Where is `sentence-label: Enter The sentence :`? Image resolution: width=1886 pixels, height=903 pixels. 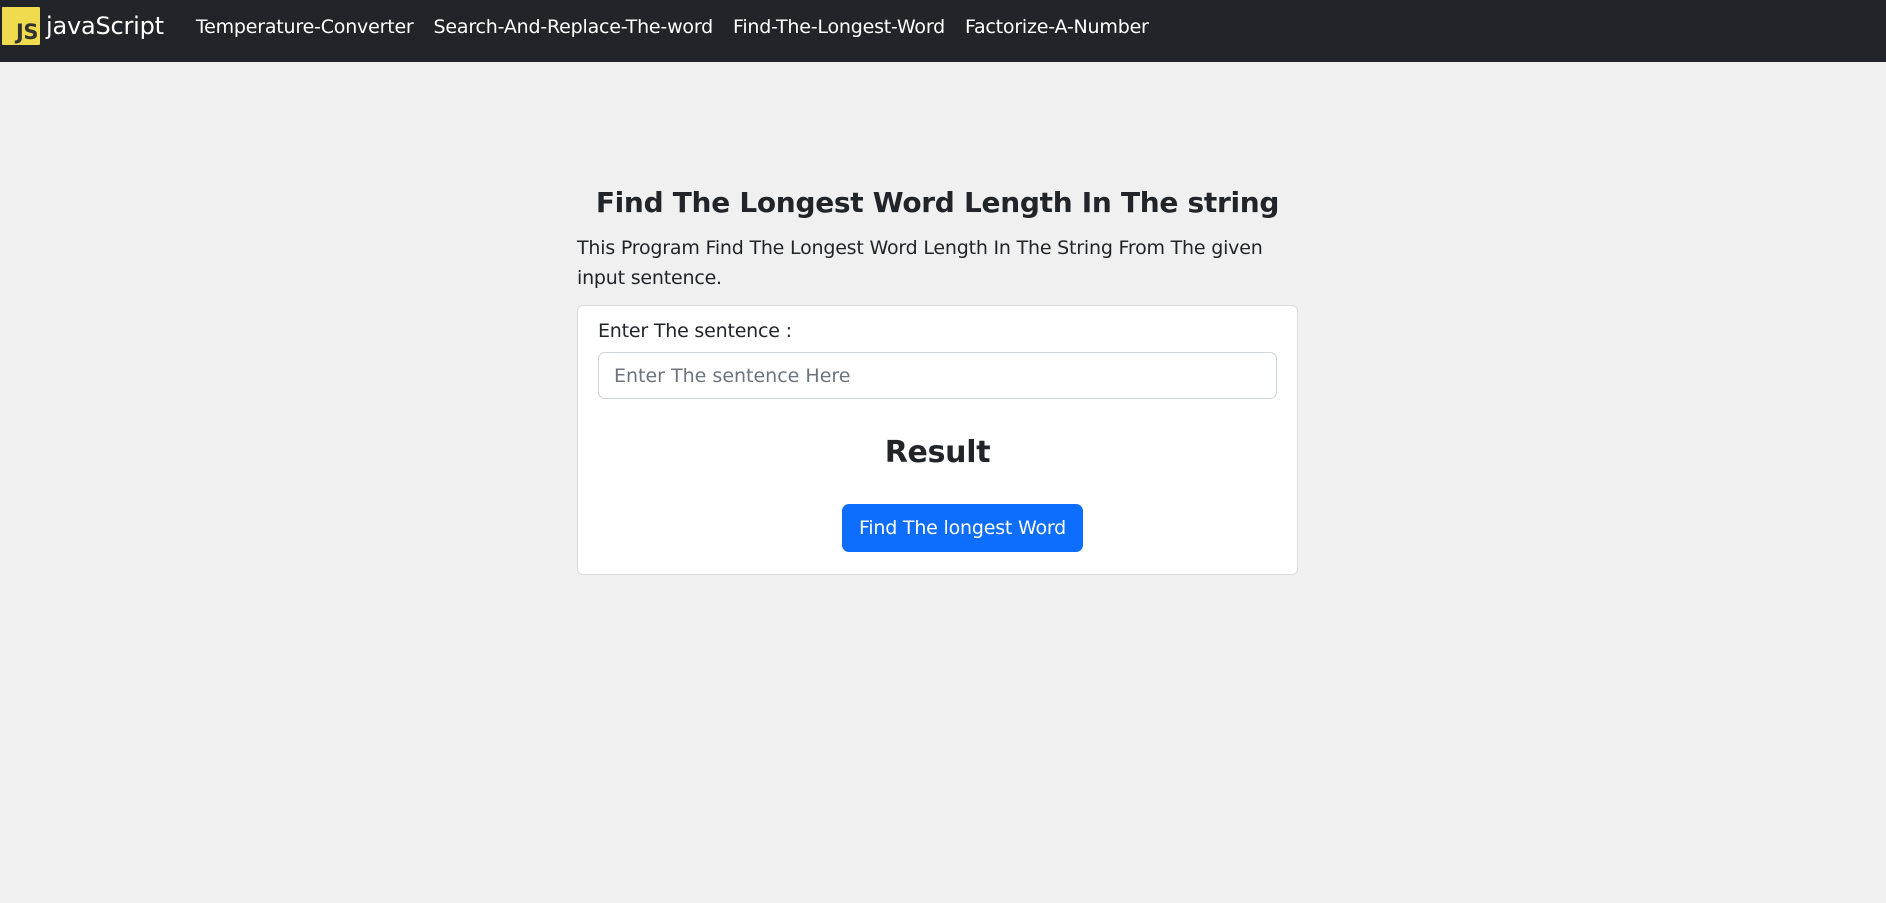
sentence-label: Enter The sentence : is located at coordinates (695, 331).